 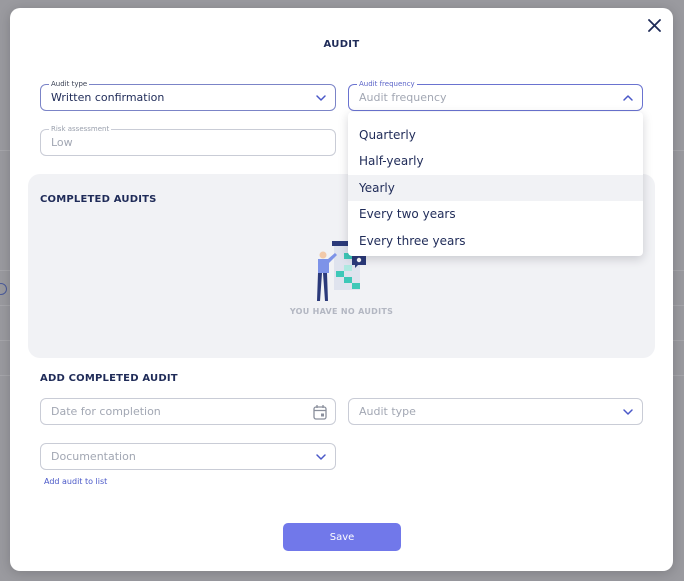 I want to click on calendar-icon, so click(x=320, y=412).